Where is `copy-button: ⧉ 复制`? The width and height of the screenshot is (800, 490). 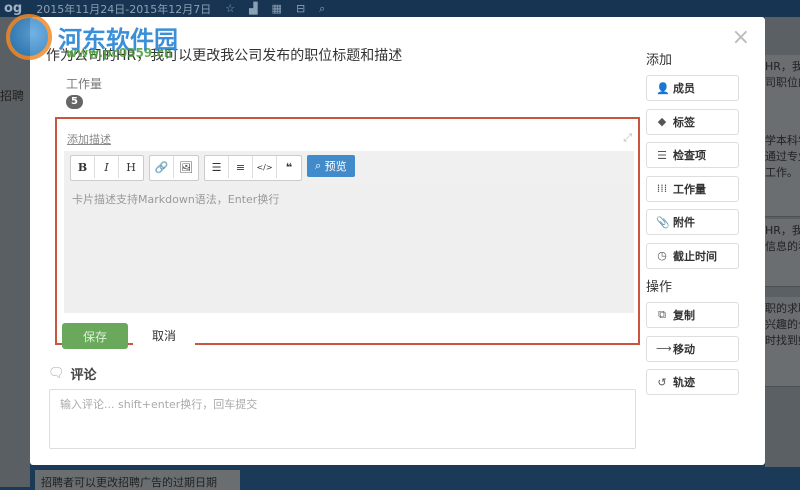 copy-button: ⧉ 复制 is located at coordinates (692, 315).